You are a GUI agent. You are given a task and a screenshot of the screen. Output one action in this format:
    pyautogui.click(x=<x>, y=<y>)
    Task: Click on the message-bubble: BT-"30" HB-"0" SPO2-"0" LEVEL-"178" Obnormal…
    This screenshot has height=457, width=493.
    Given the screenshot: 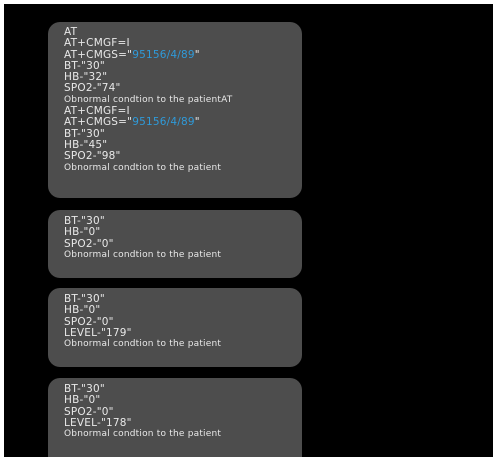 What is the action you would take?
    pyautogui.click(x=175, y=417)
    